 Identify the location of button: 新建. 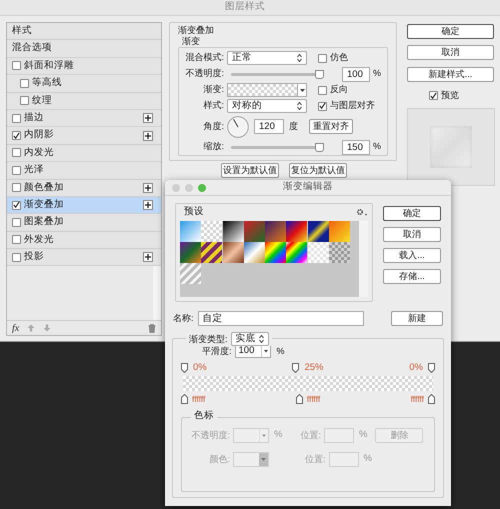
(417, 318).